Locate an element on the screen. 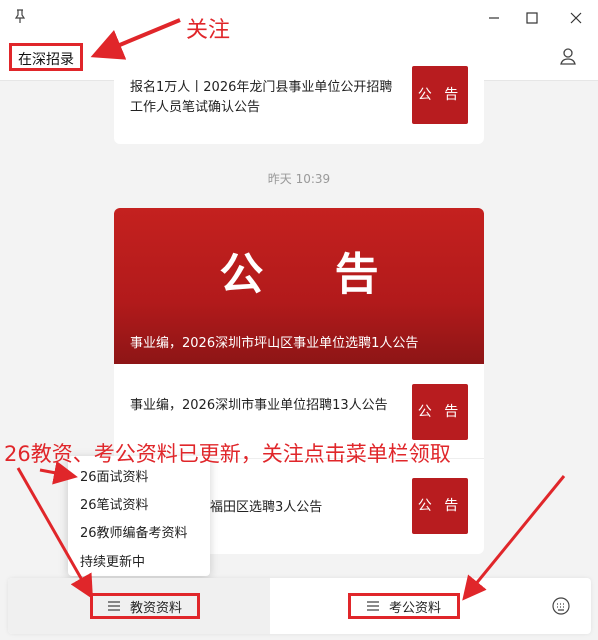  user-profile-icon is located at coordinates (568, 56).